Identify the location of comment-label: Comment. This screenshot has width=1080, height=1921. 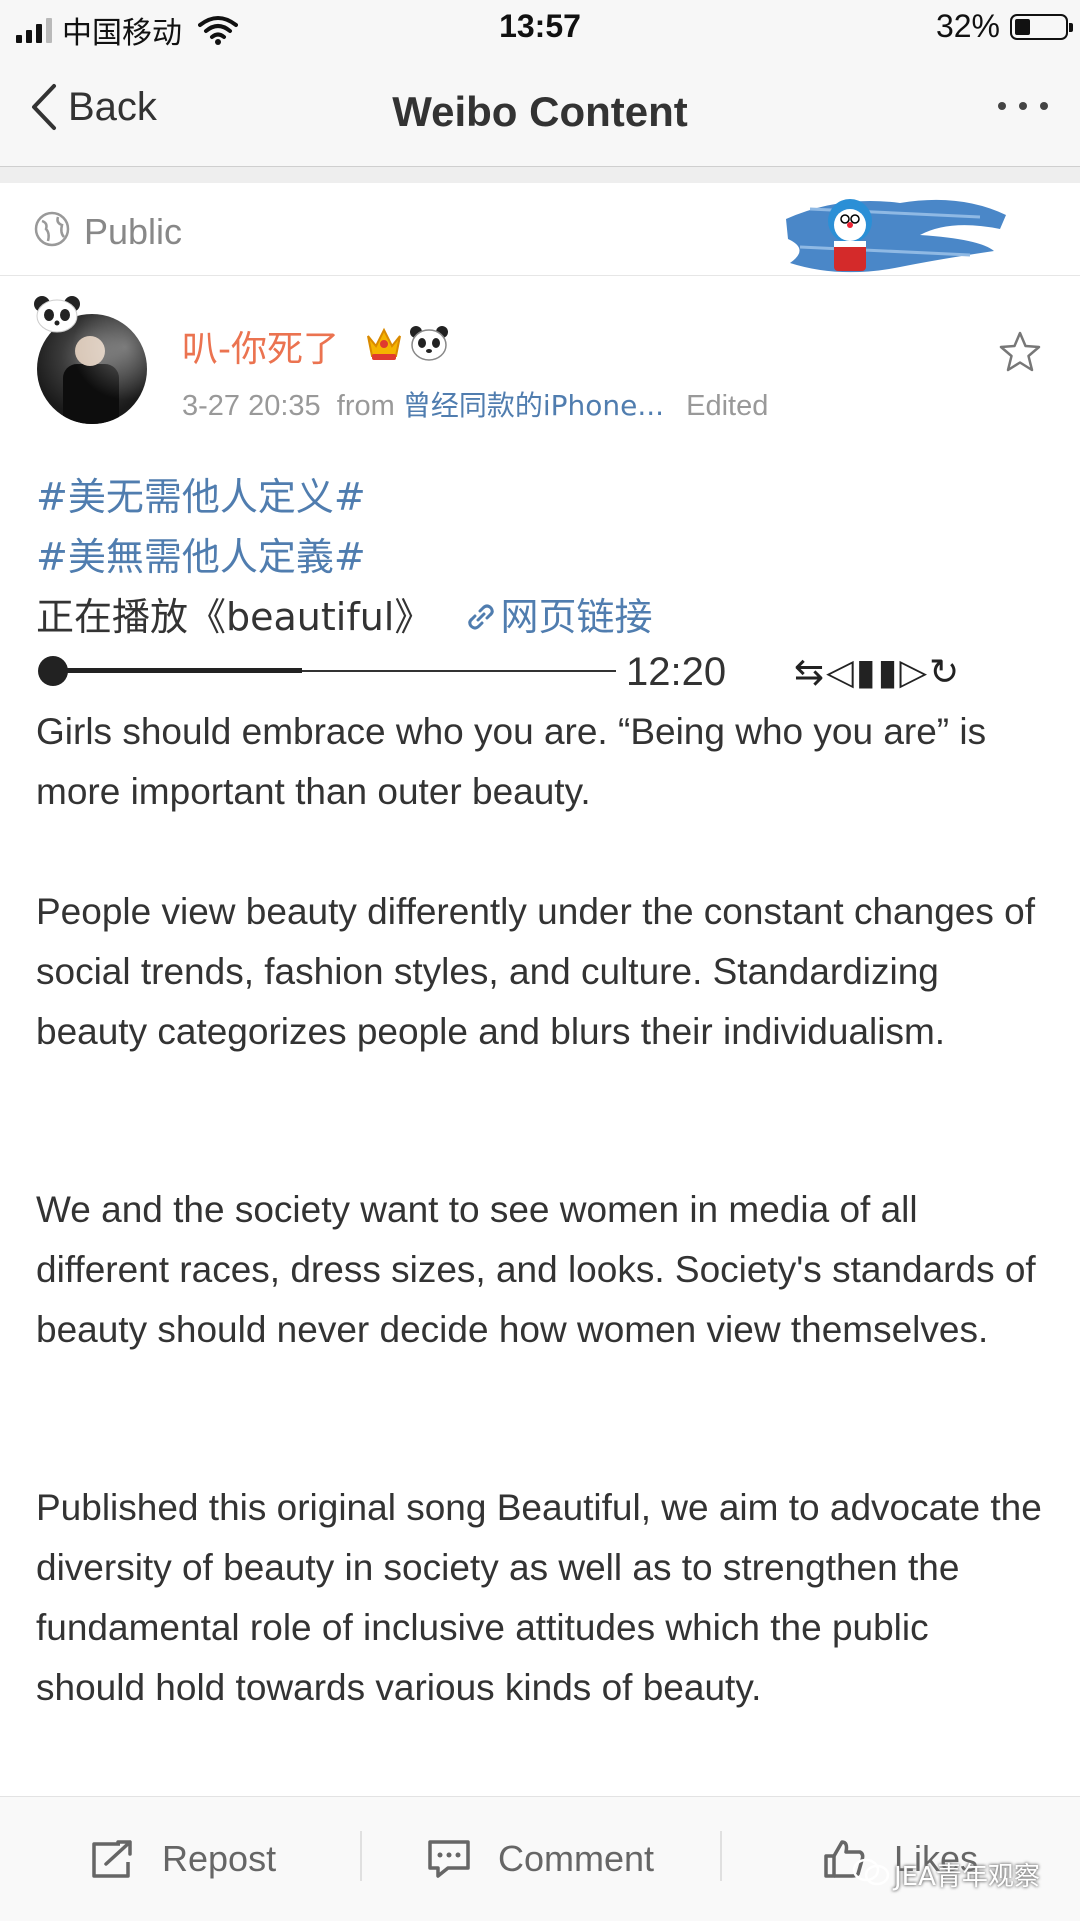
(576, 1858).